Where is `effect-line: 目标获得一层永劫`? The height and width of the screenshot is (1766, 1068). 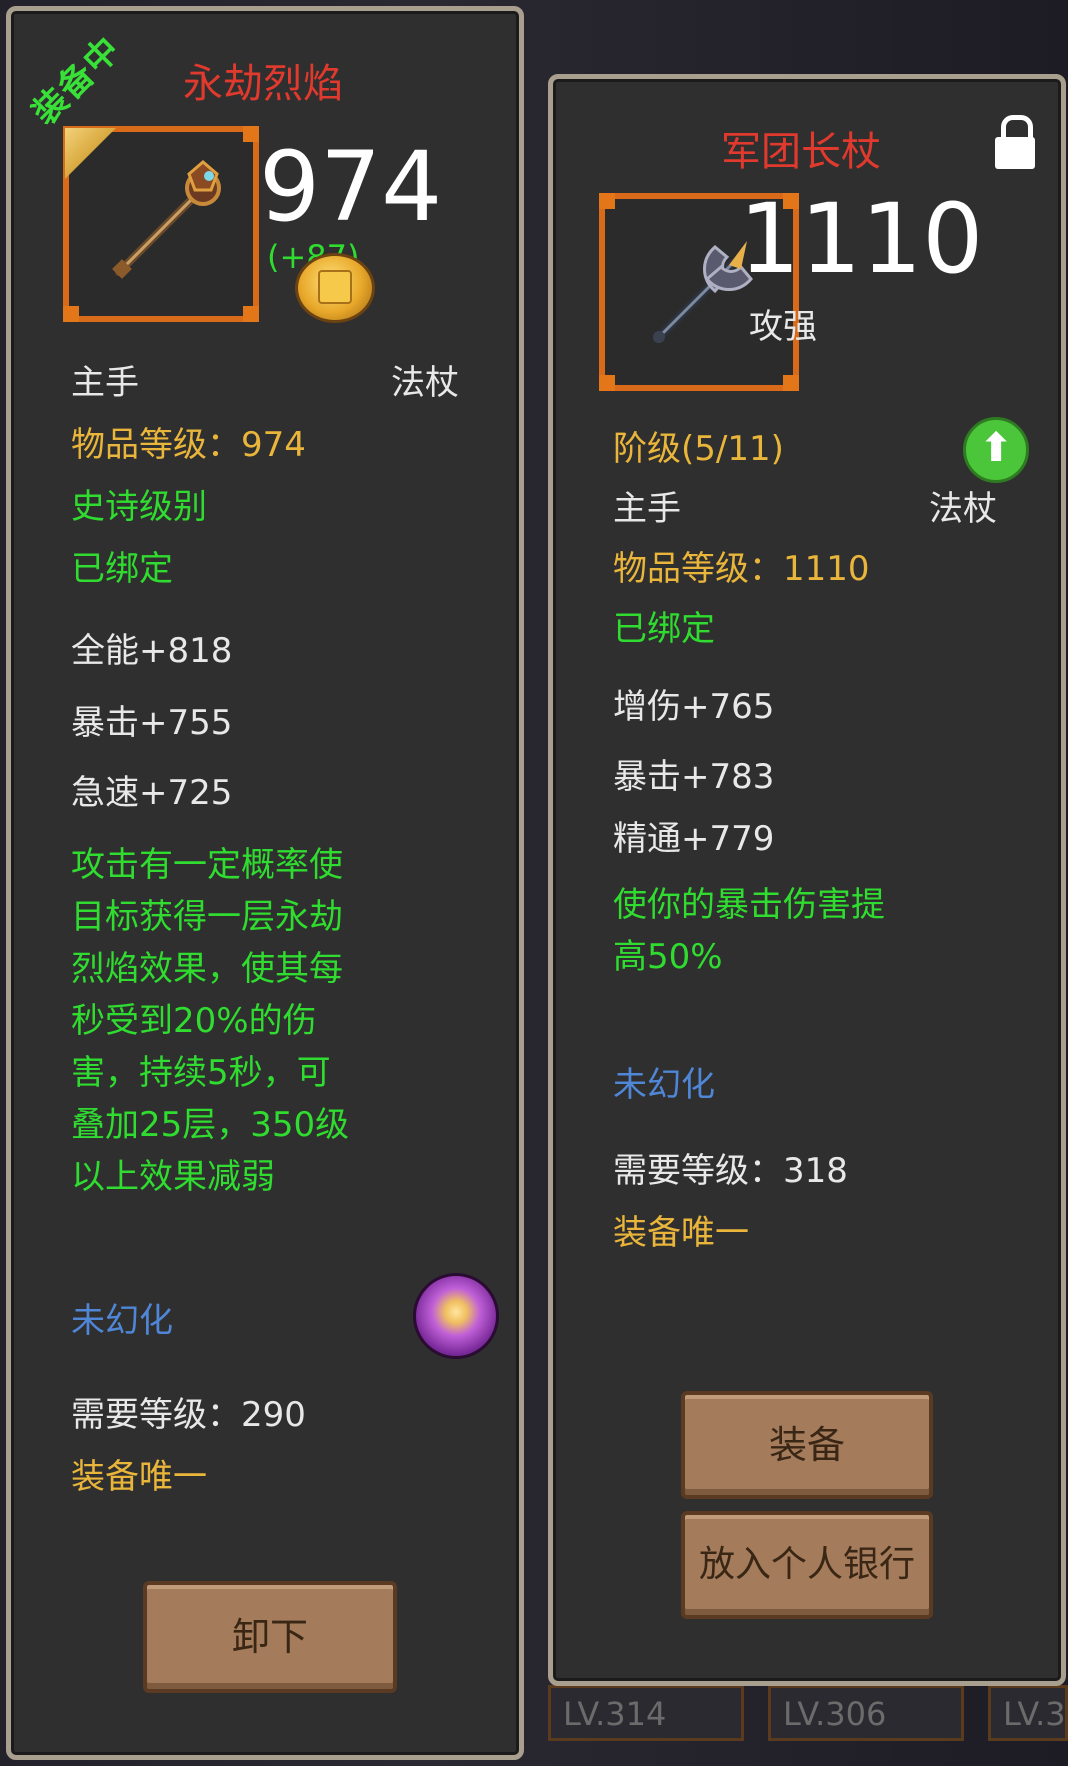
effect-line: 目标获得一层永劫 is located at coordinates (207, 917).